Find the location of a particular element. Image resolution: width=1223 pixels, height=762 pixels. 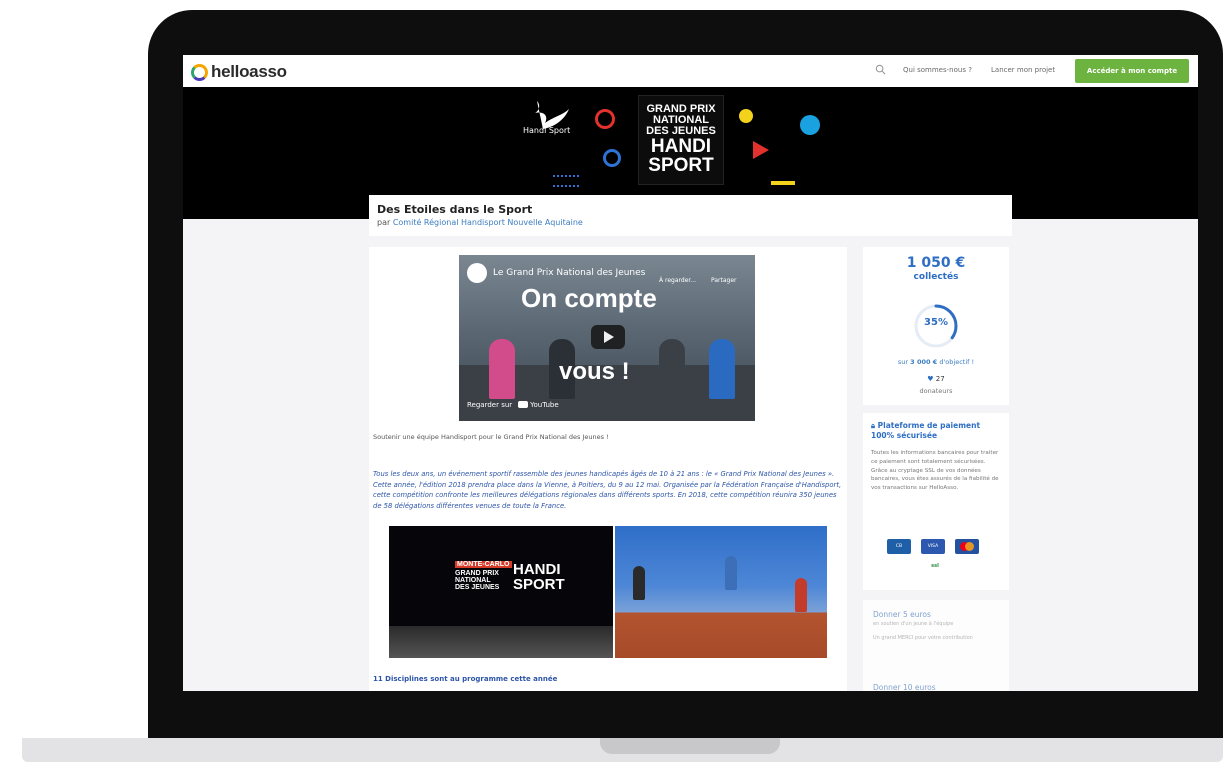

stage-crowd is located at coordinates (501, 642).